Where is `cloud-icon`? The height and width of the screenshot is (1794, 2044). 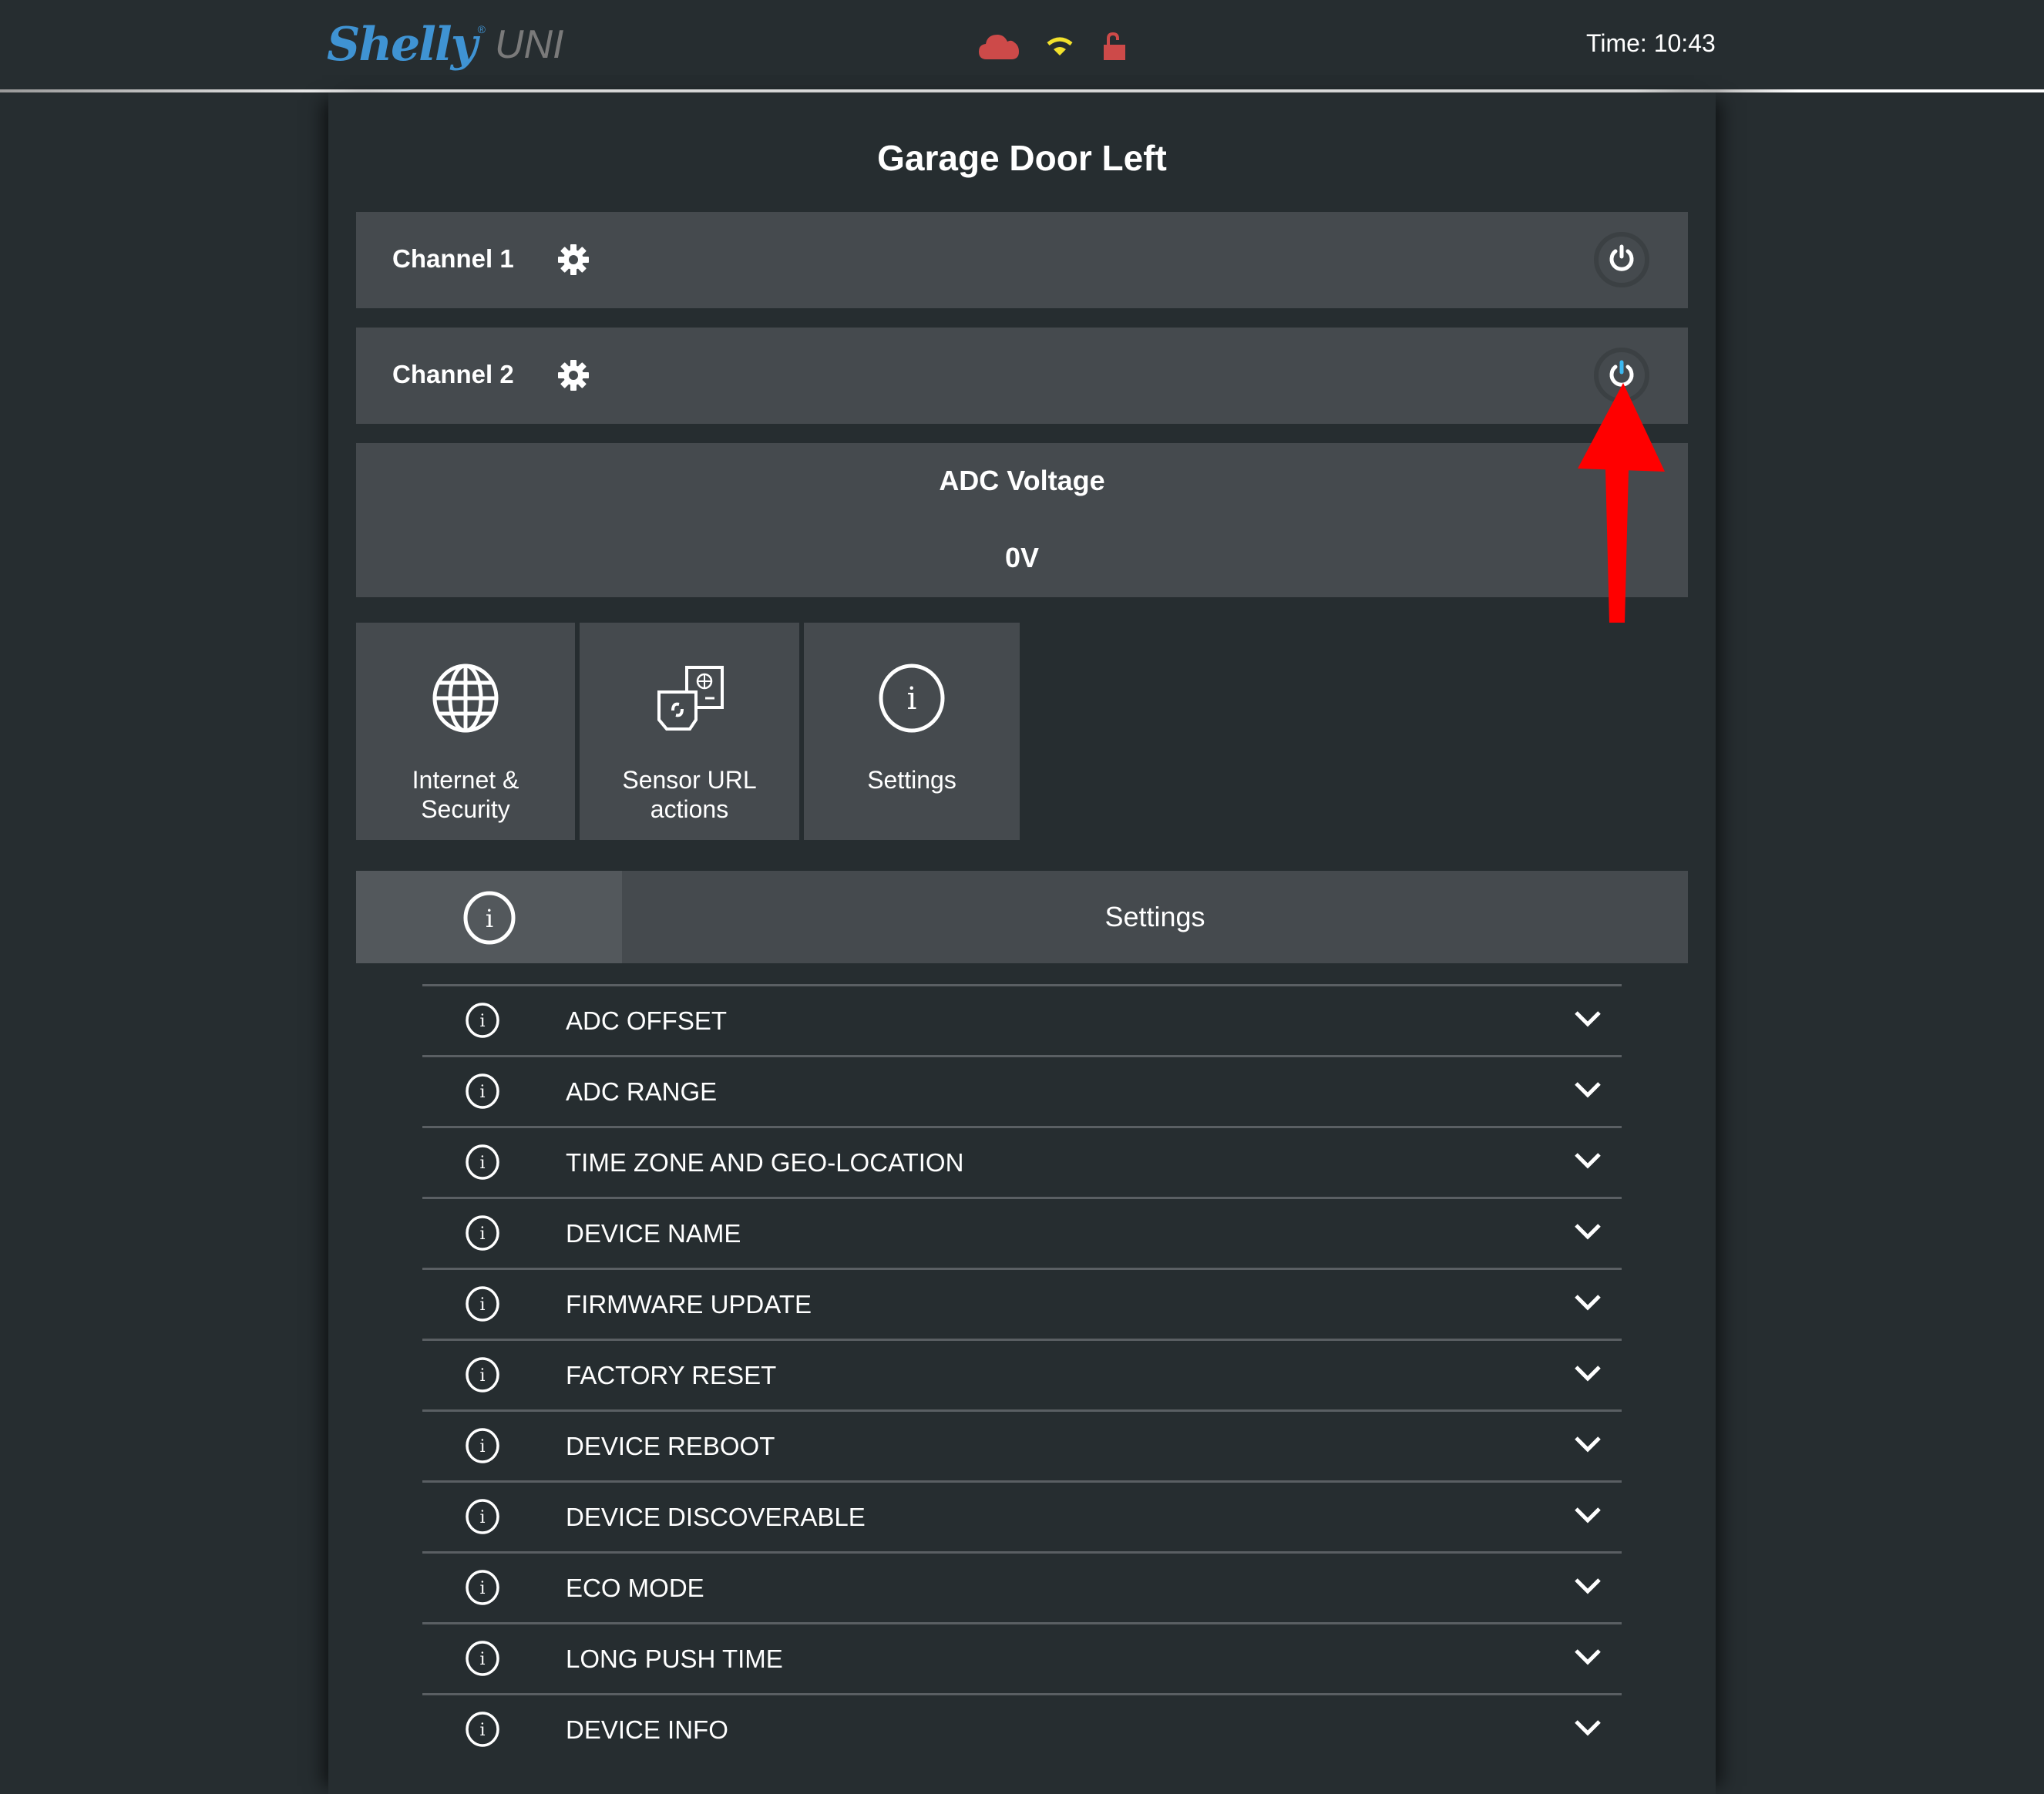 cloud-icon is located at coordinates (999, 46).